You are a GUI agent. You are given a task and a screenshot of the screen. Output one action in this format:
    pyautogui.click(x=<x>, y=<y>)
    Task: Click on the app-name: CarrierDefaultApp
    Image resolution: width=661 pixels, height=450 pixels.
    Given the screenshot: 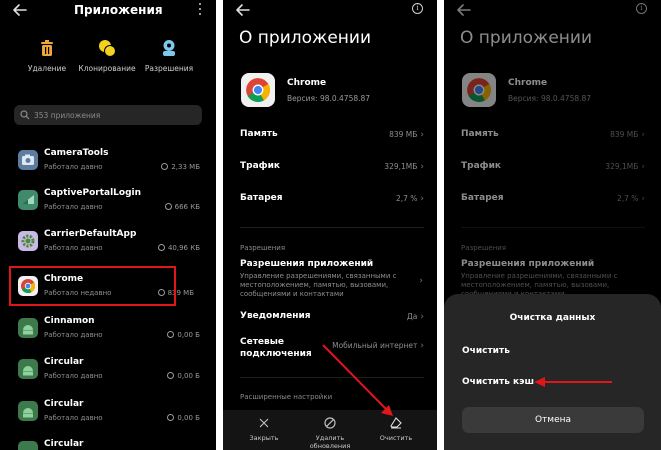 What is the action you would take?
    pyautogui.click(x=90, y=234)
    